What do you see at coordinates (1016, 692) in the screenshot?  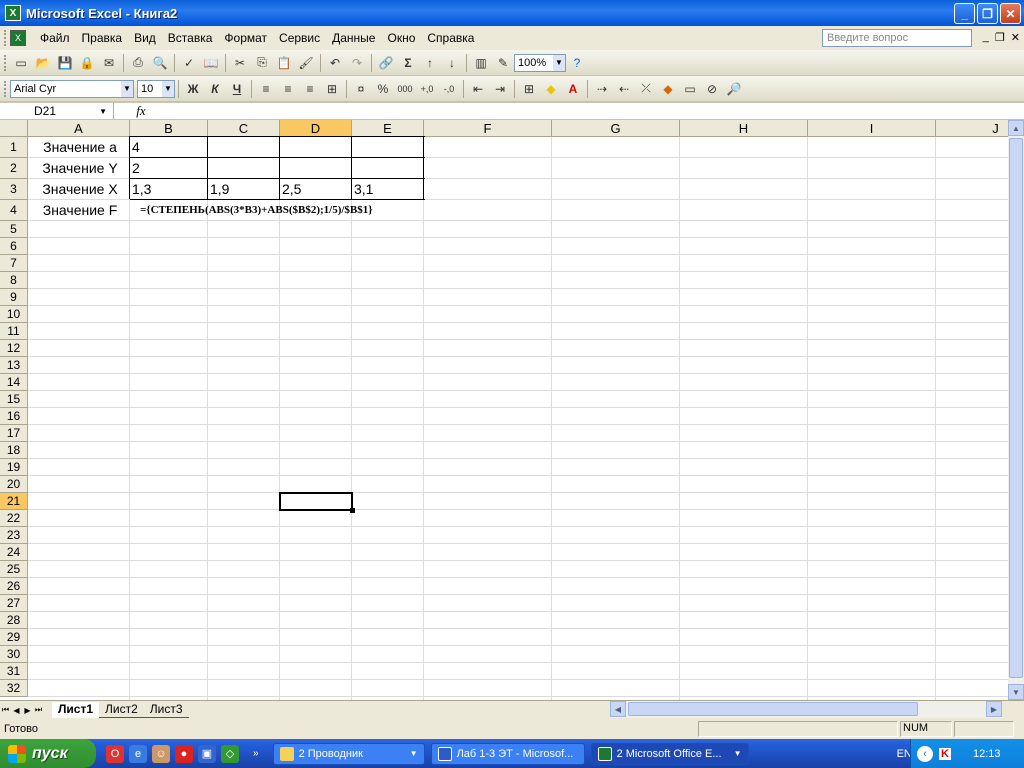 I see `scroll-down-icon: ▼` at bounding box center [1016, 692].